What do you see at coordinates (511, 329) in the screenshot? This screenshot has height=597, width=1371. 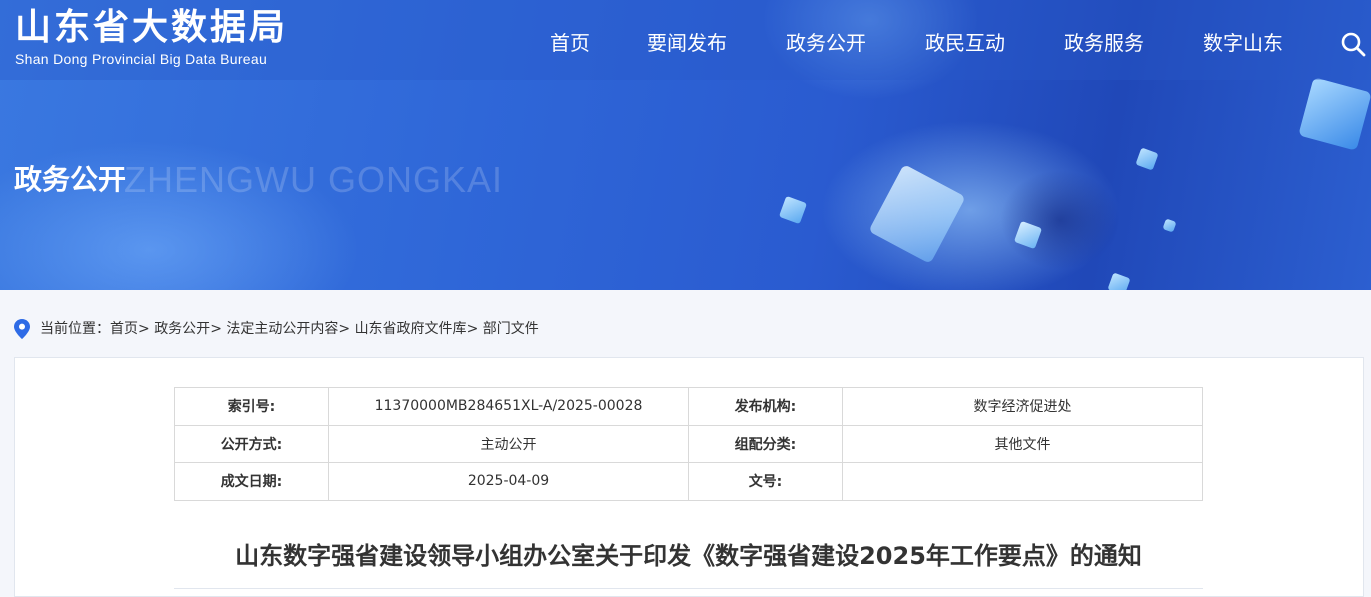 I see `breadcrumb-department-documents: 部门文件` at bounding box center [511, 329].